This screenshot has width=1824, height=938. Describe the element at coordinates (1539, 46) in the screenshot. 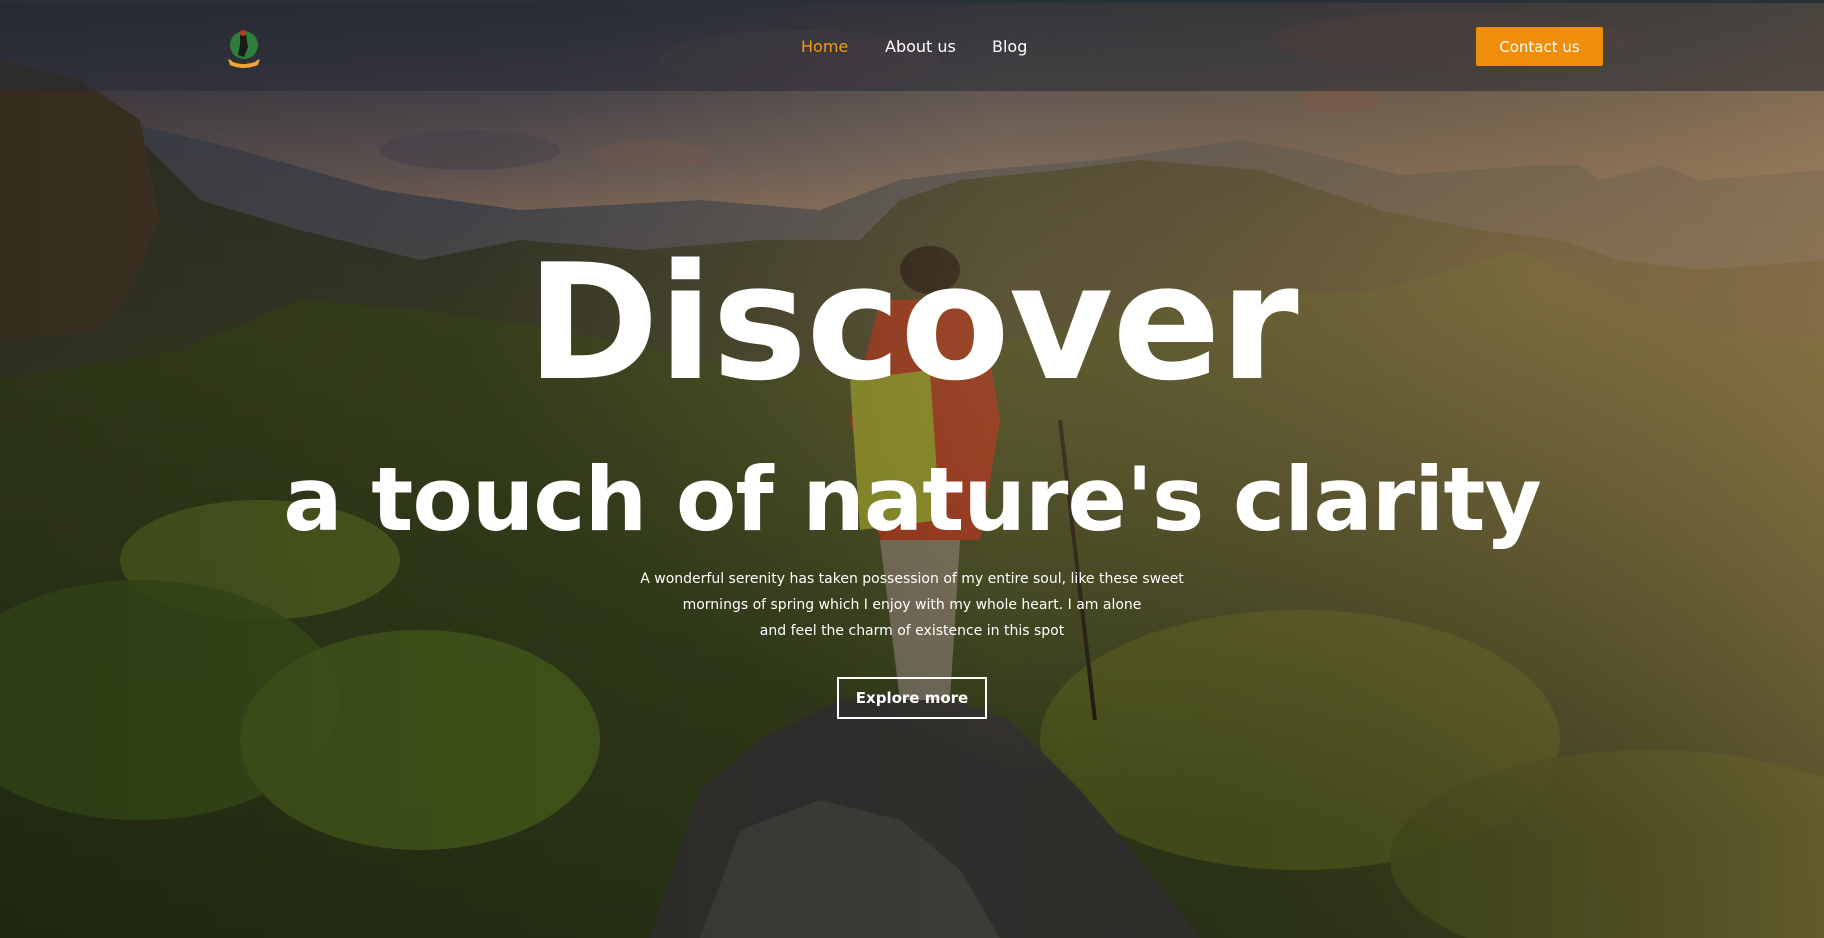

I see `contact-us-button: Contact us` at that location.